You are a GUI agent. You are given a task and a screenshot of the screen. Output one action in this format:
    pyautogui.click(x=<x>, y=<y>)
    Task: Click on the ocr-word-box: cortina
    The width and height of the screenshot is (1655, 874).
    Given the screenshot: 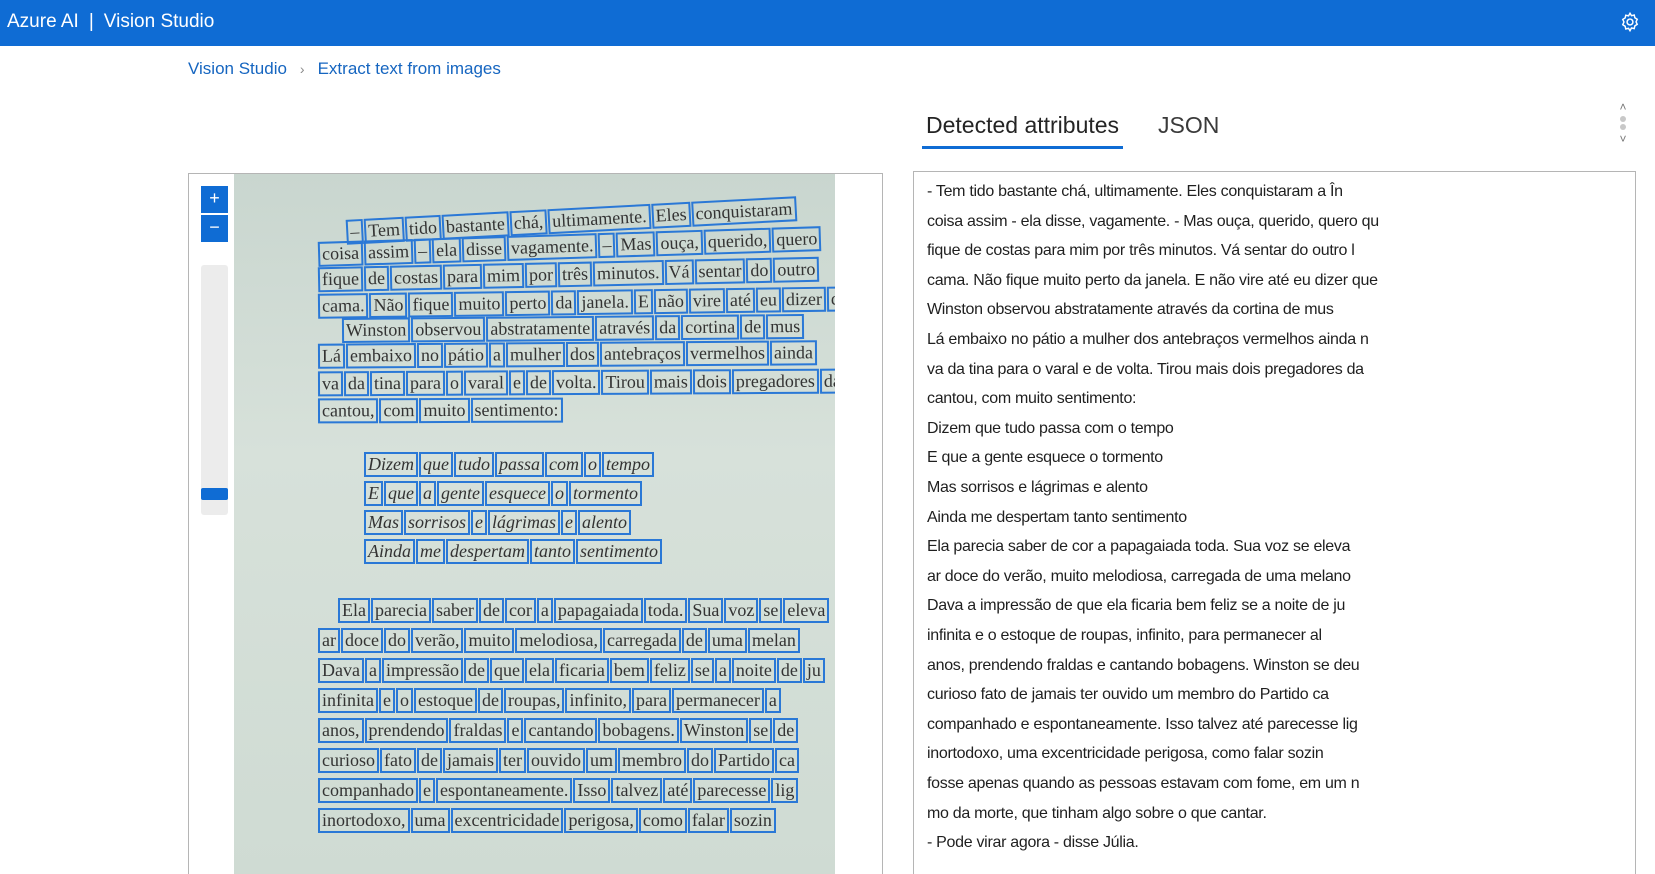 What is the action you would take?
    pyautogui.click(x=710, y=327)
    